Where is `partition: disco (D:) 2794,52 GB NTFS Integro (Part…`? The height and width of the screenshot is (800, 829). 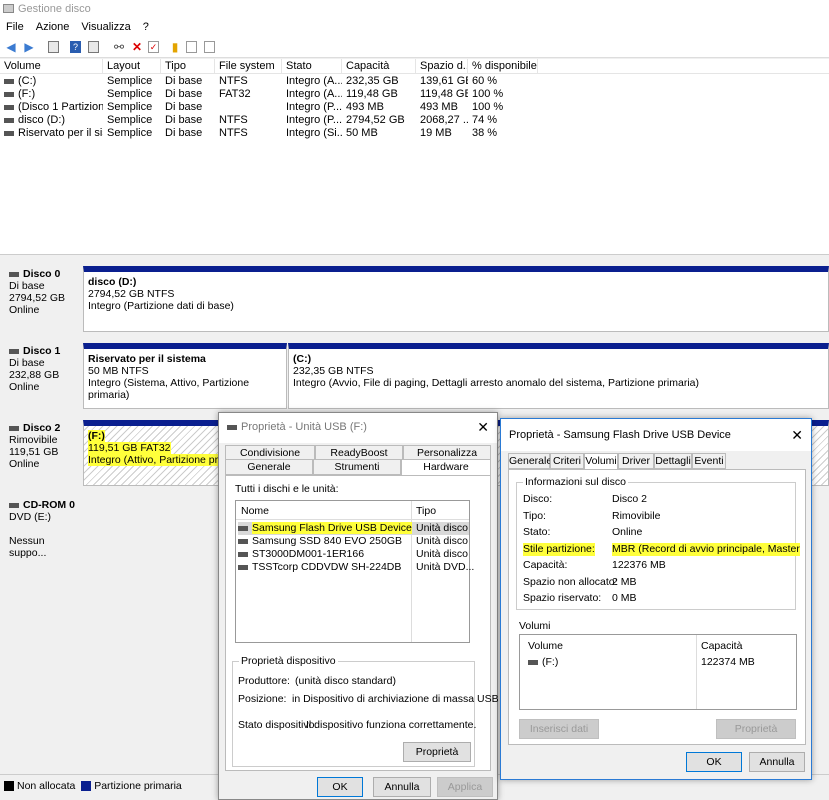
partition: disco (D:) 2794,52 GB NTFS Integro (Part… is located at coordinates (456, 299).